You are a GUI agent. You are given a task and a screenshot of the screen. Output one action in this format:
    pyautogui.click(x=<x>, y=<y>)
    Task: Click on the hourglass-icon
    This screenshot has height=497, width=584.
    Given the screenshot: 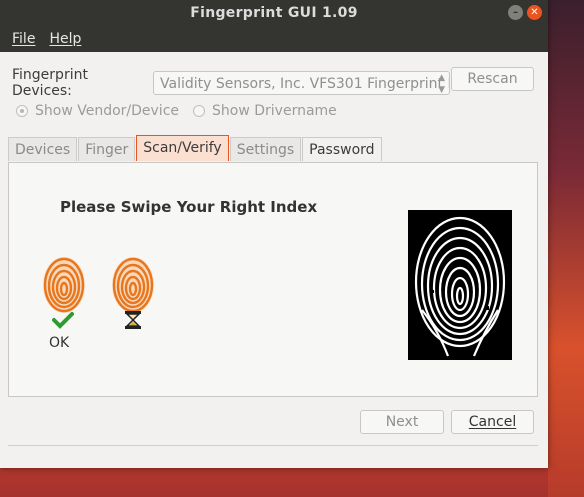 What is the action you would take?
    pyautogui.click(x=133, y=320)
    